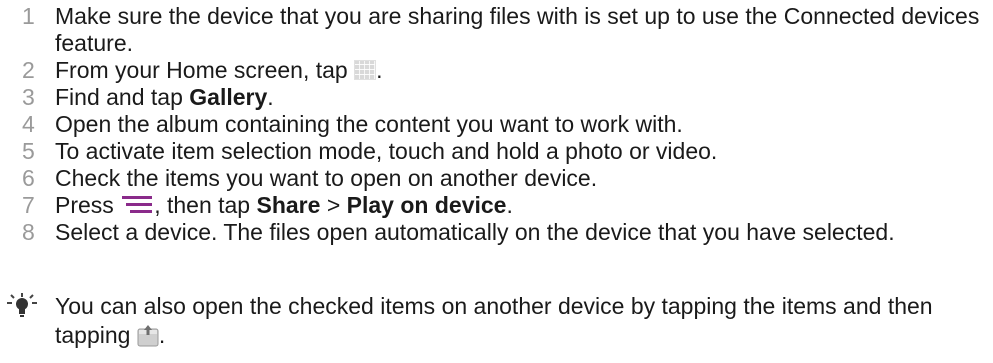 This screenshot has width=993, height=363. Describe the element at coordinates (205, 70) in the screenshot. I see `step-text-before: From your Home screen, tap` at that location.